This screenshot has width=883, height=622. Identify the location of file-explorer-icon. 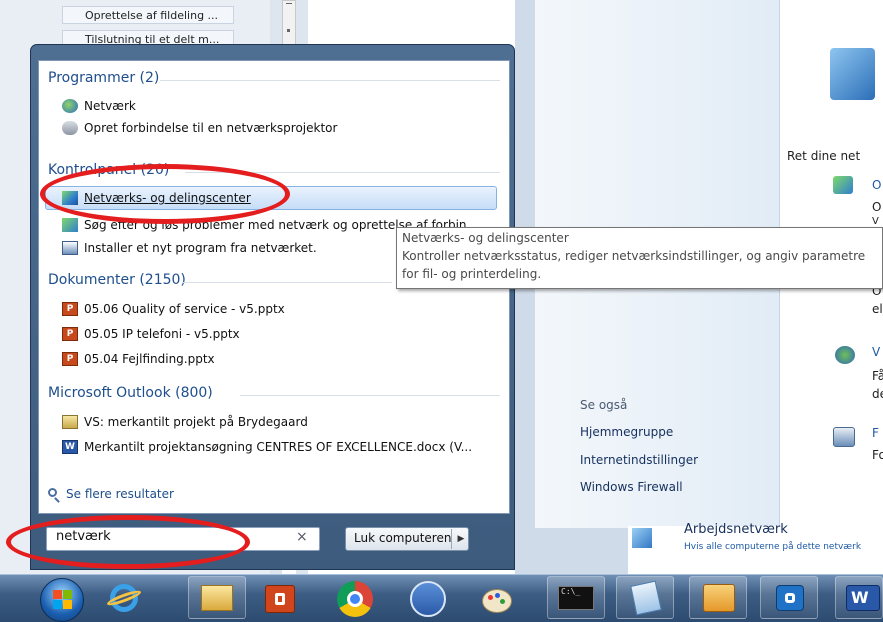
(217, 598).